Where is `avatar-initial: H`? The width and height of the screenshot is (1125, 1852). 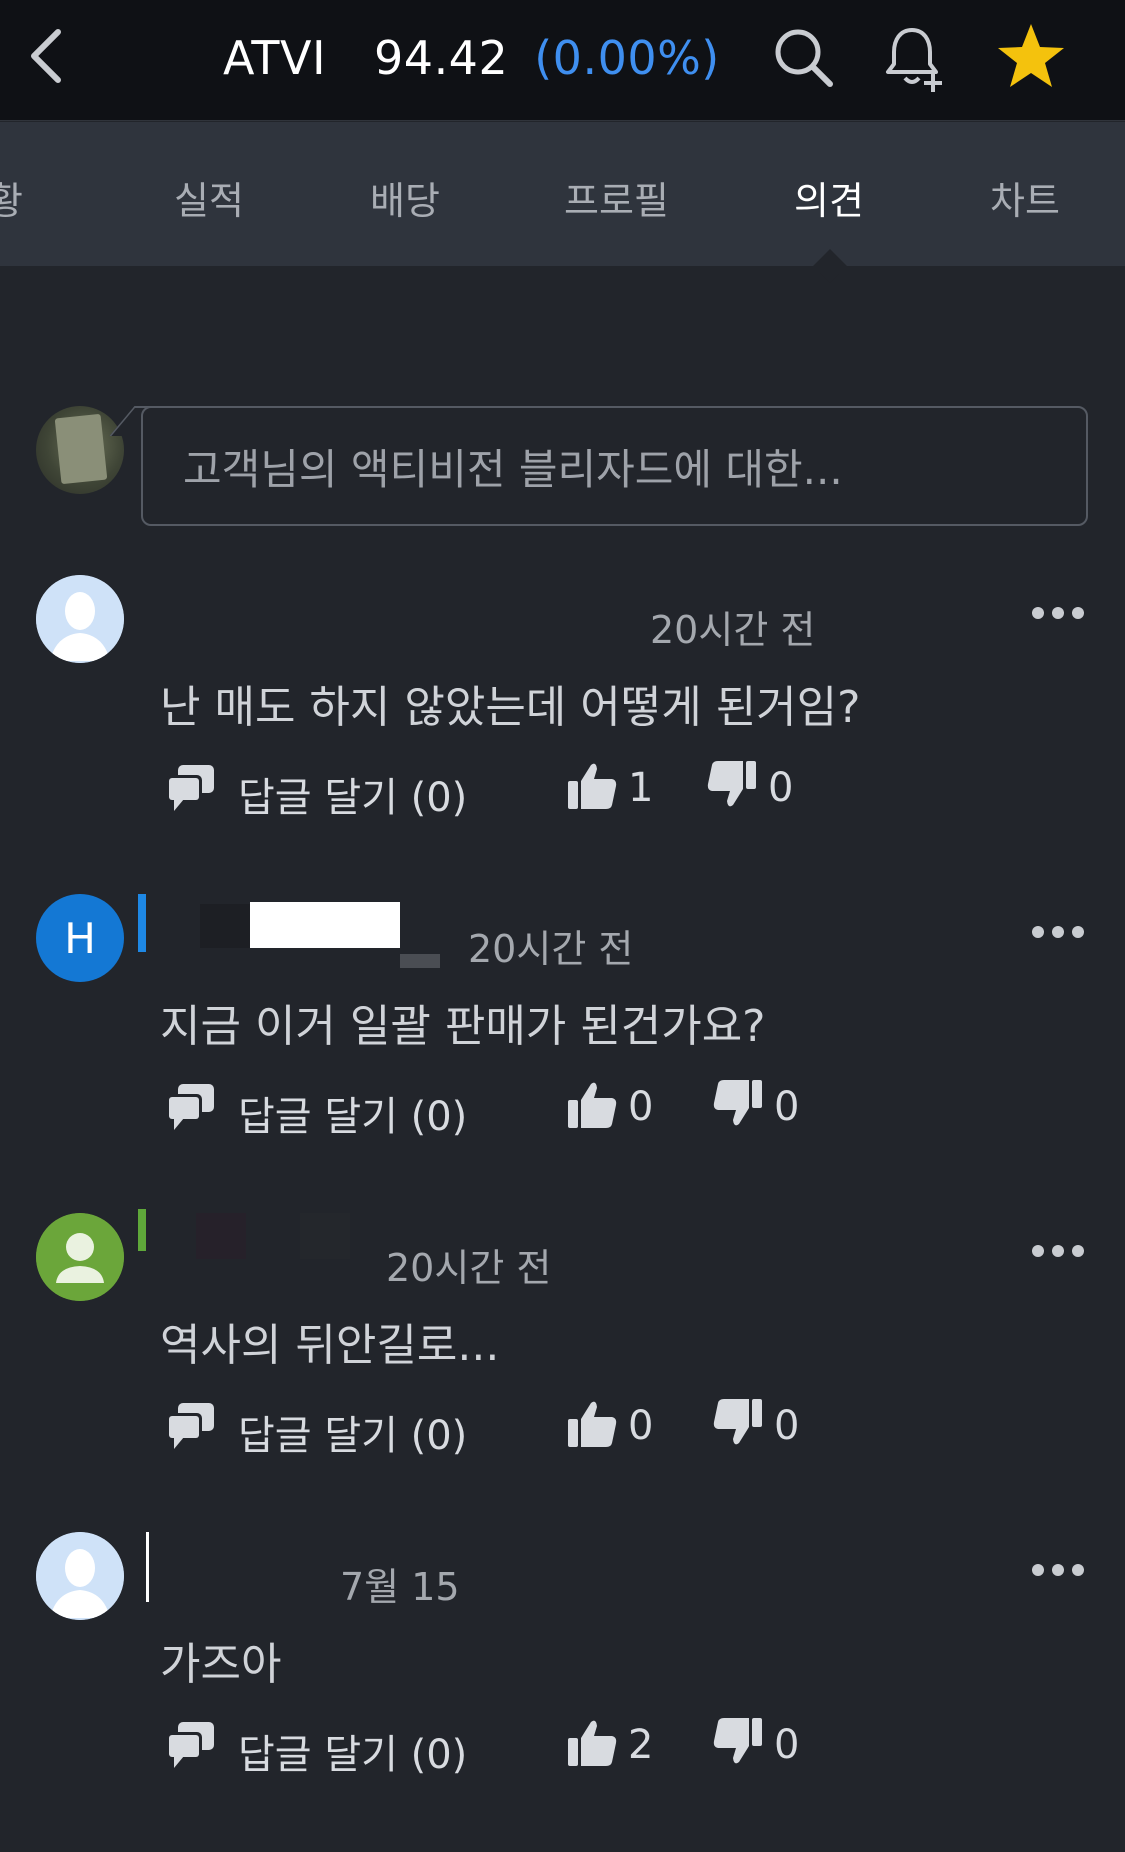
avatar-initial: H is located at coordinates (80, 938).